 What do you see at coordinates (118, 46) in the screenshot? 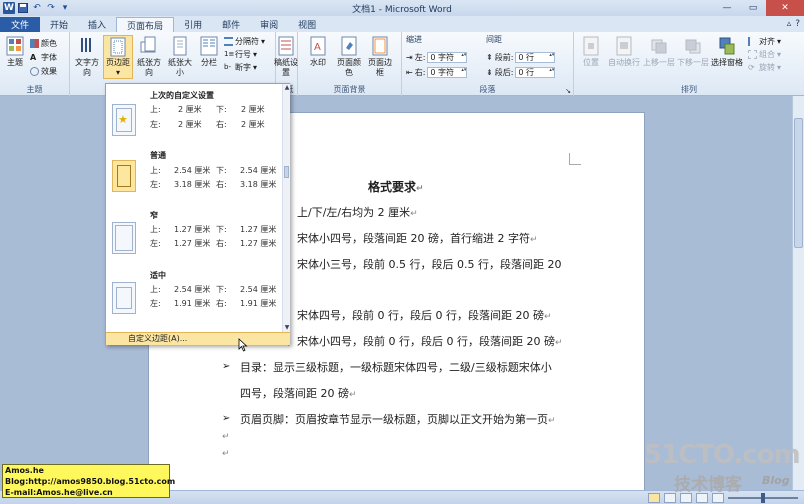
I see `margins-icon` at bounding box center [118, 46].